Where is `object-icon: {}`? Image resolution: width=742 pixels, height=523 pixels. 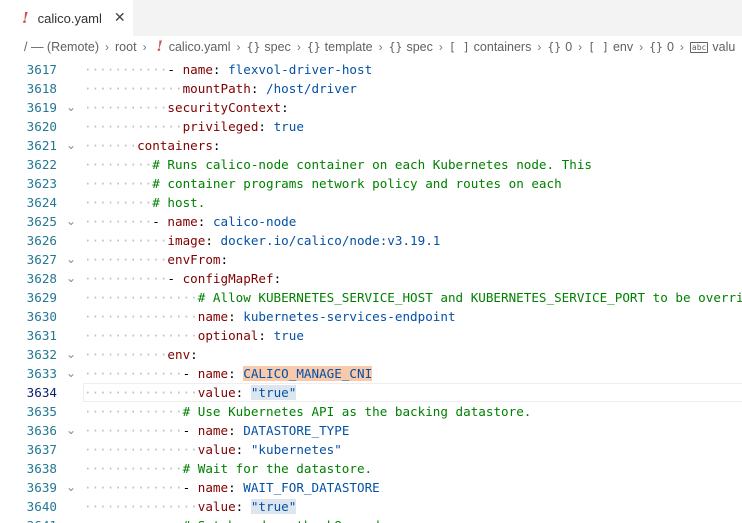
object-icon: {} is located at coordinates (253, 47).